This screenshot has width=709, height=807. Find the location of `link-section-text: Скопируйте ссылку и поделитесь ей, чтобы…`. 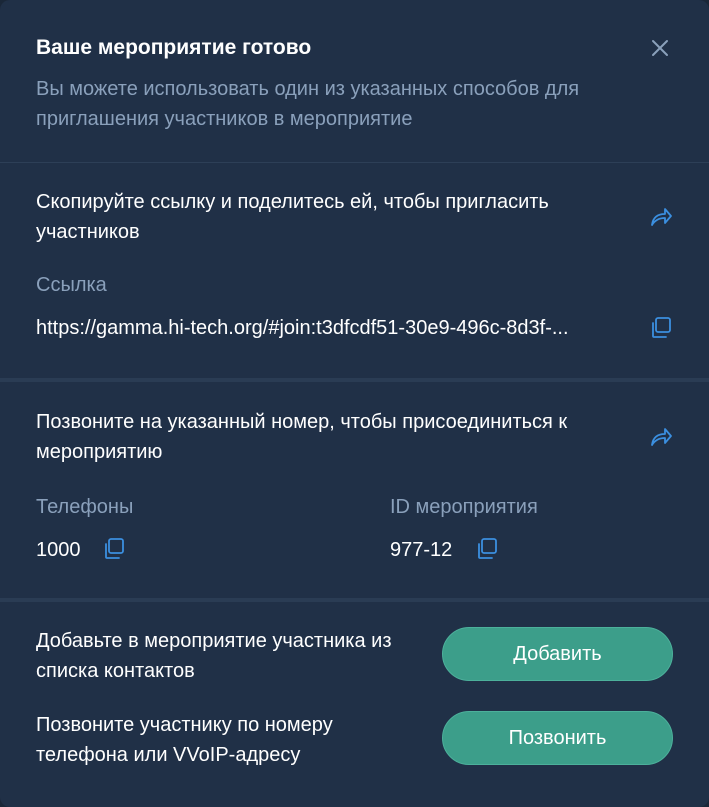

link-section-text: Скопируйте ссылку и поделитесь ей, чтобы… is located at coordinates (292, 217).